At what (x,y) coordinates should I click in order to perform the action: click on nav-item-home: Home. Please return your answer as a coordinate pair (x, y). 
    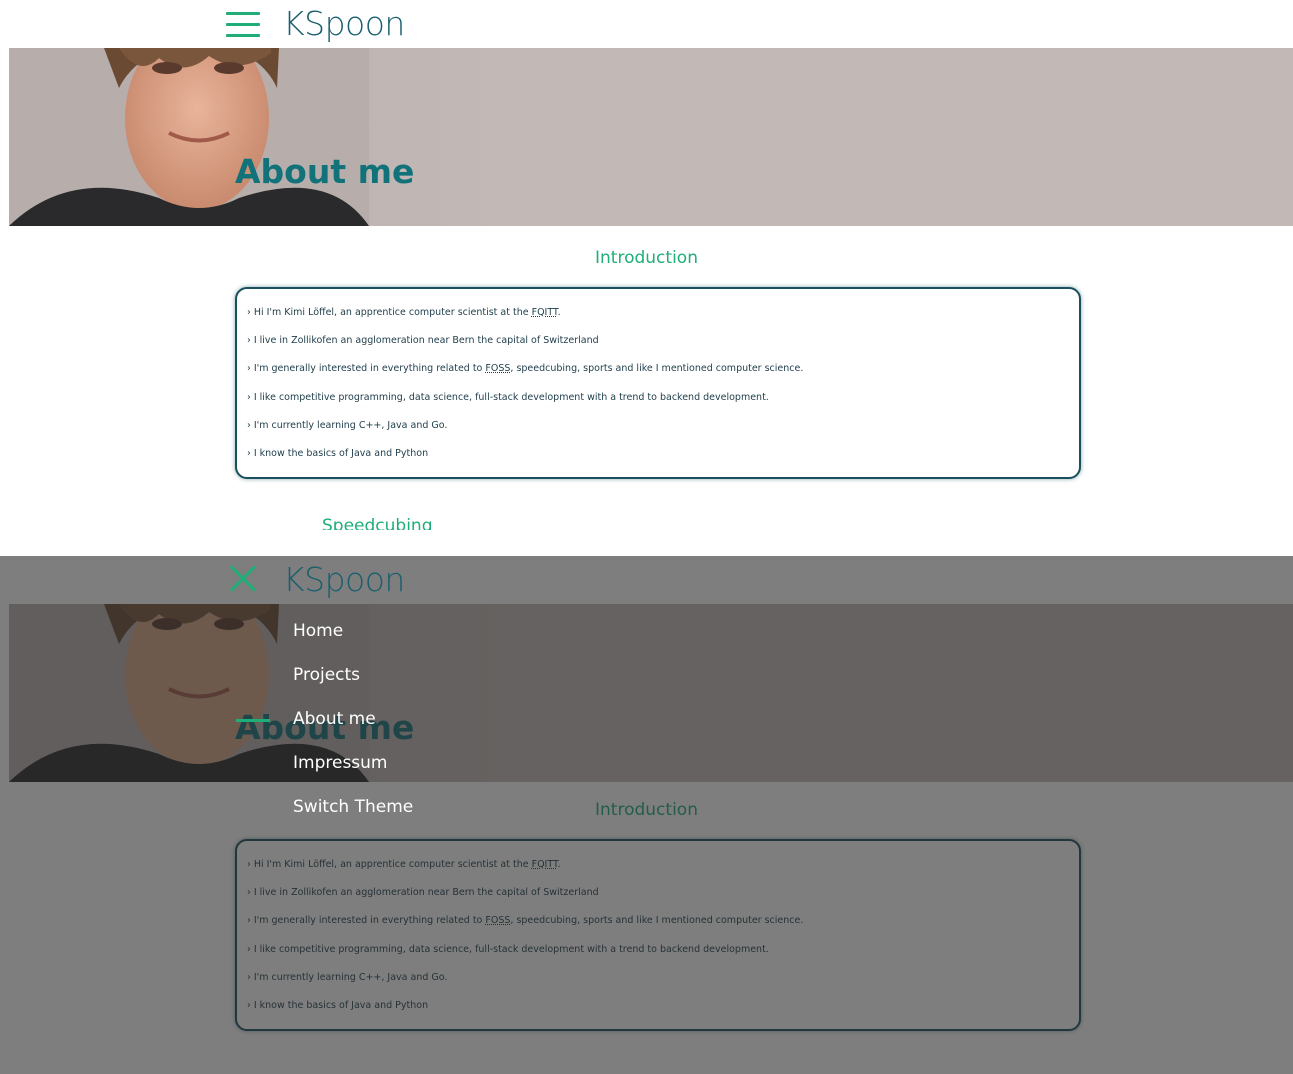
    Looking at the image, I should click on (353, 642).